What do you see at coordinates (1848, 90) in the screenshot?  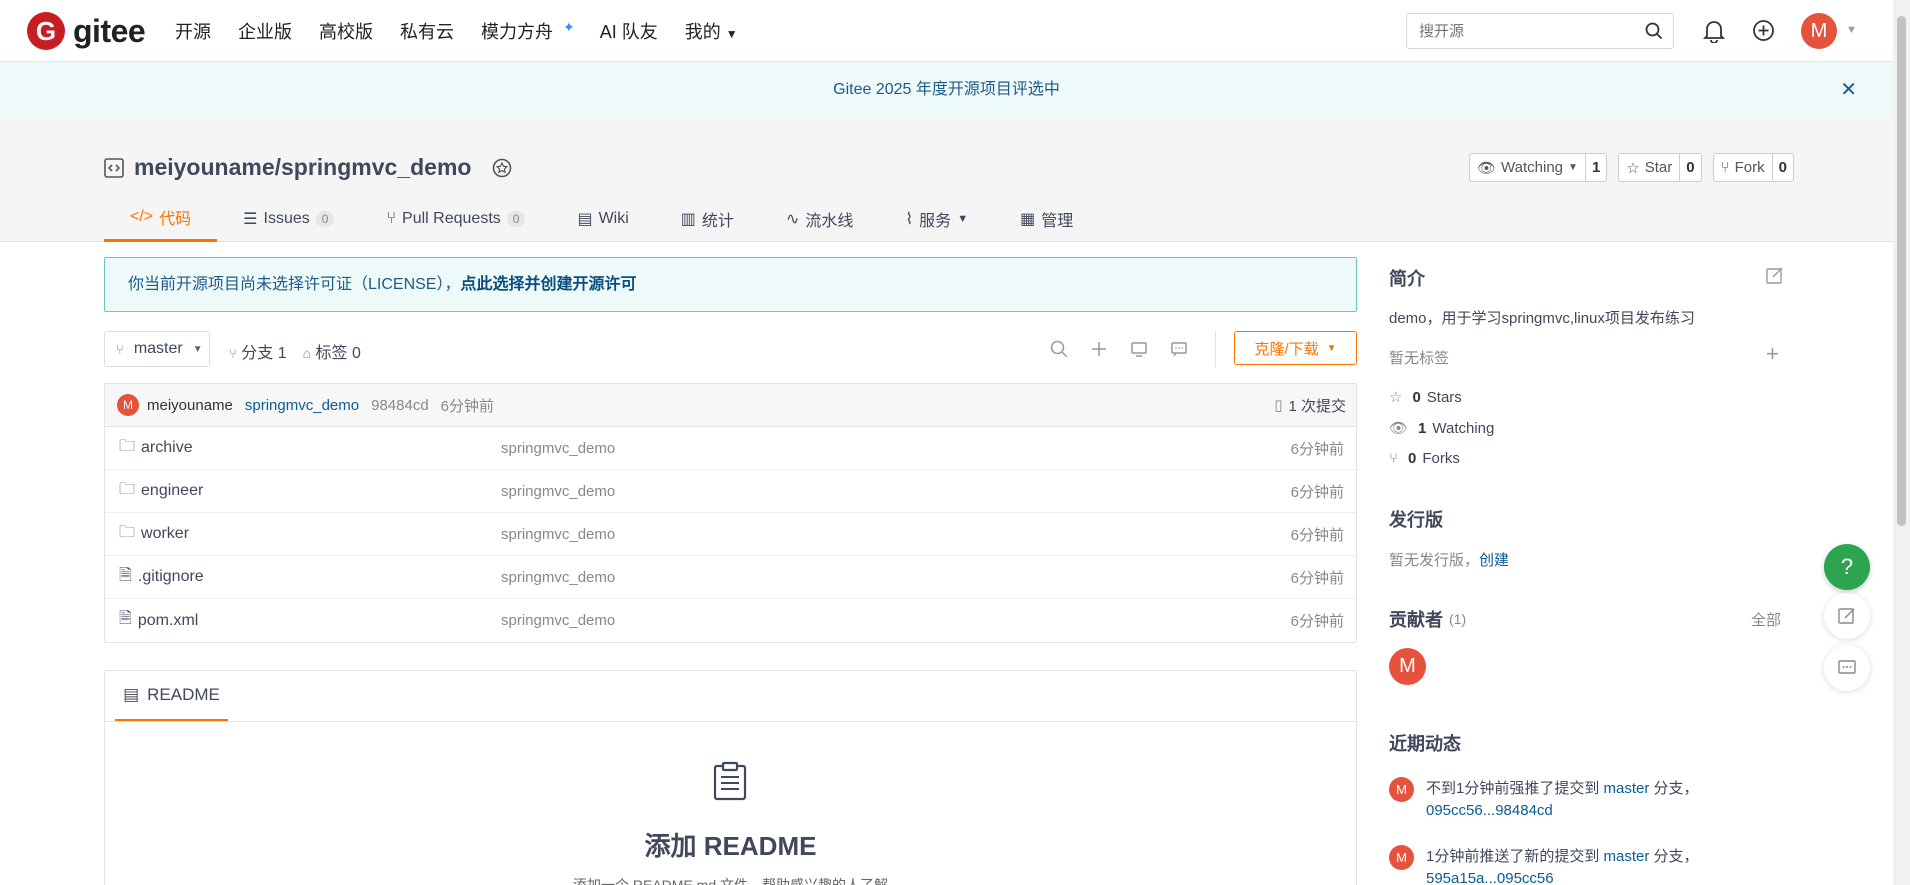 I see `close-icon: ✕` at bounding box center [1848, 90].